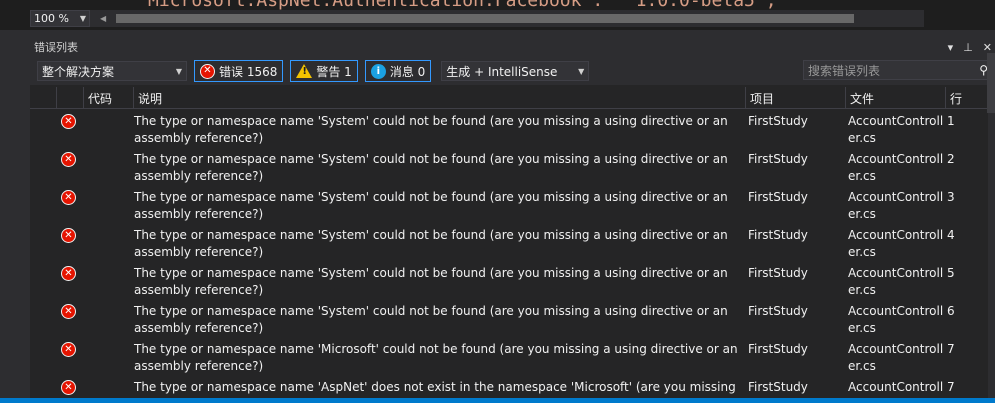 Image resolution: width=995 pixels, height=403 pixels. What do you see at coordinates (796, 98) in the screenshot?
I see `header-project: 项目` at bounding box center [796, 98].